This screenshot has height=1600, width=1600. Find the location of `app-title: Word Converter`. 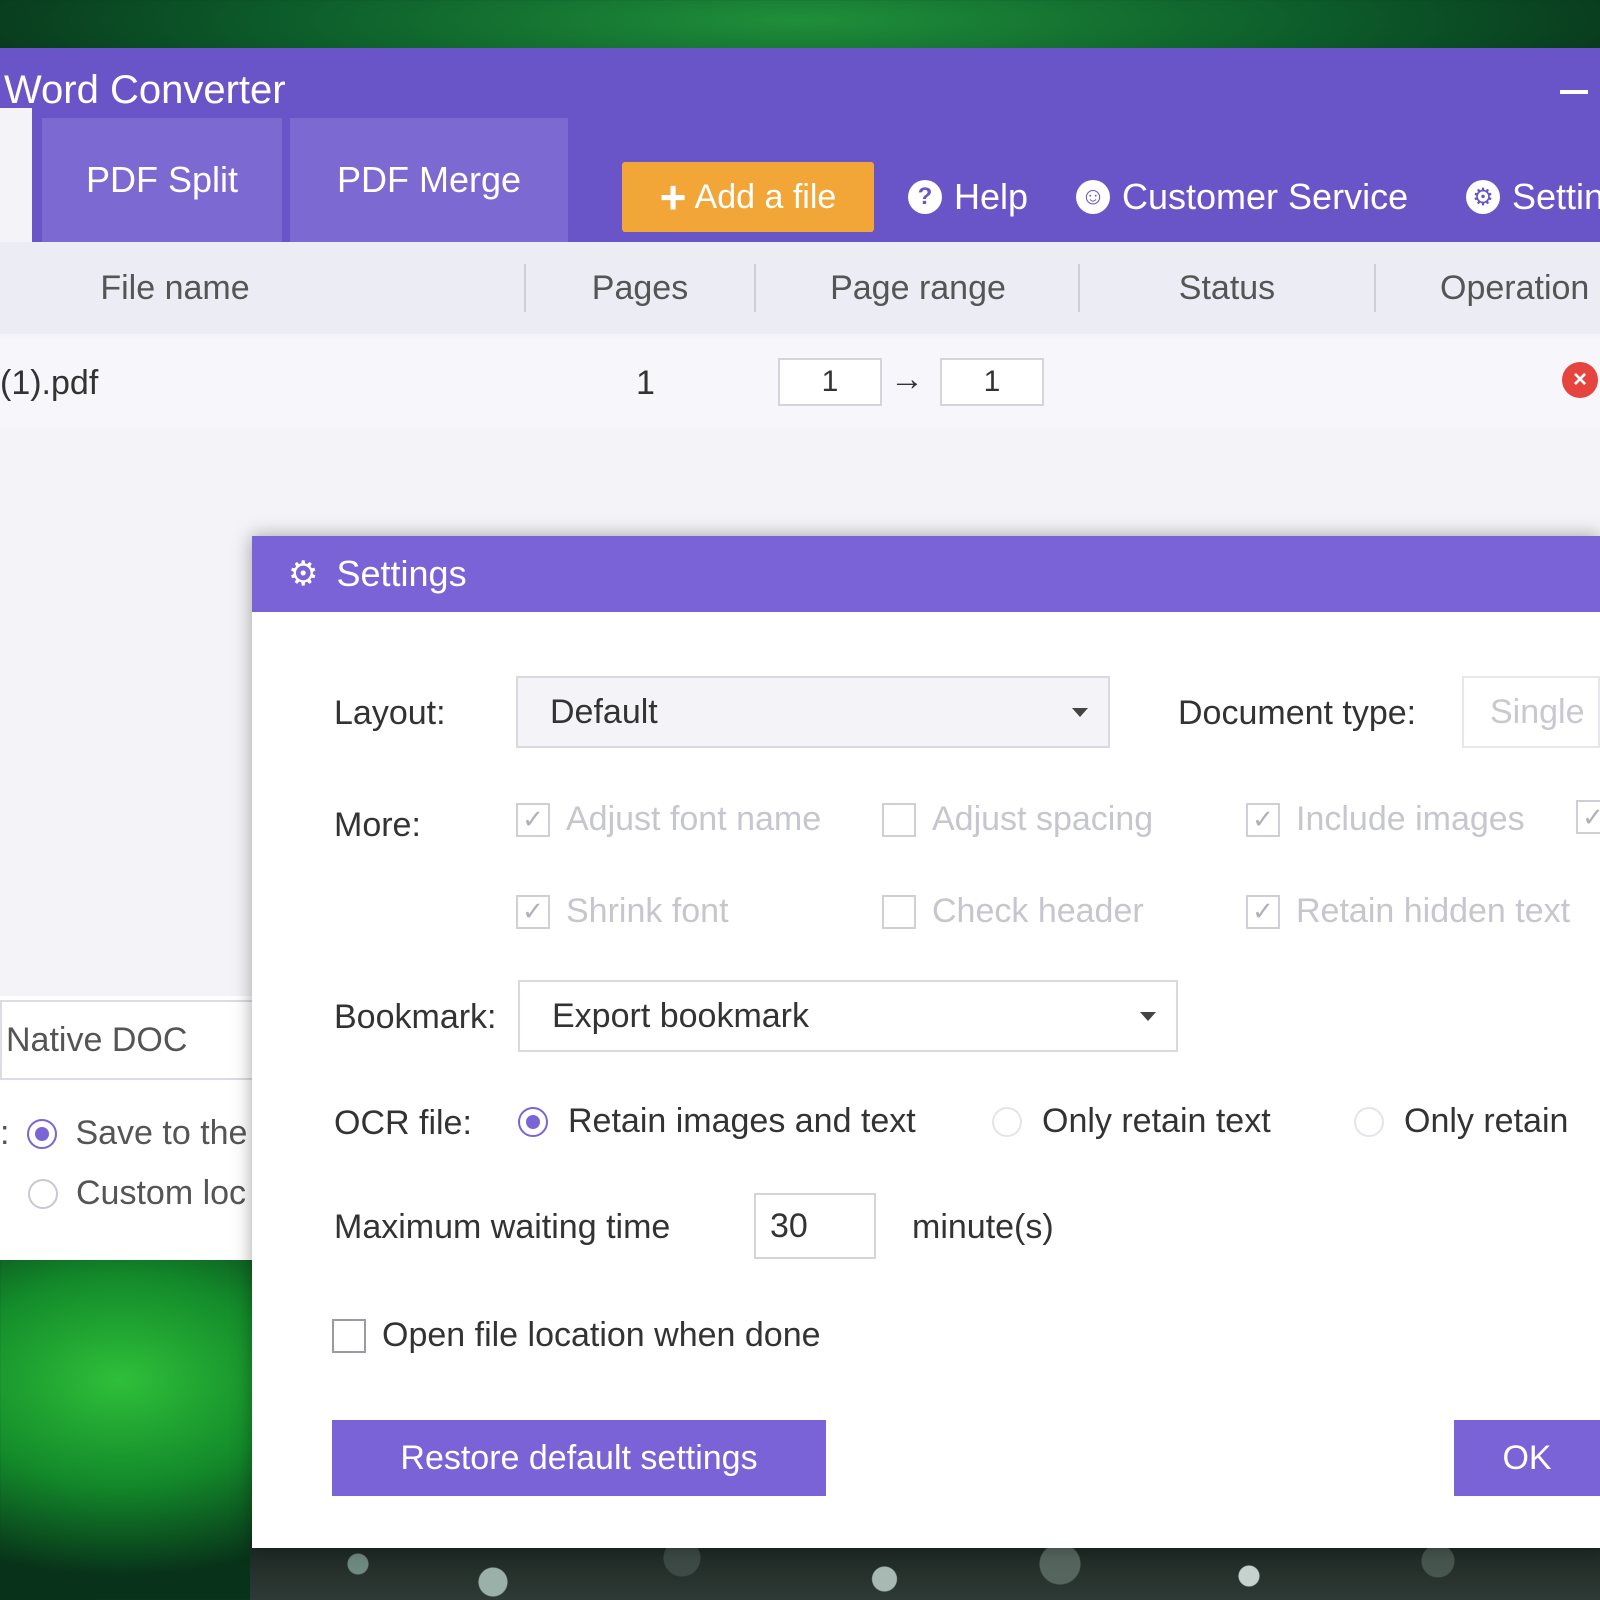

app-title: Word Converter is located at coordinates (145, 90).